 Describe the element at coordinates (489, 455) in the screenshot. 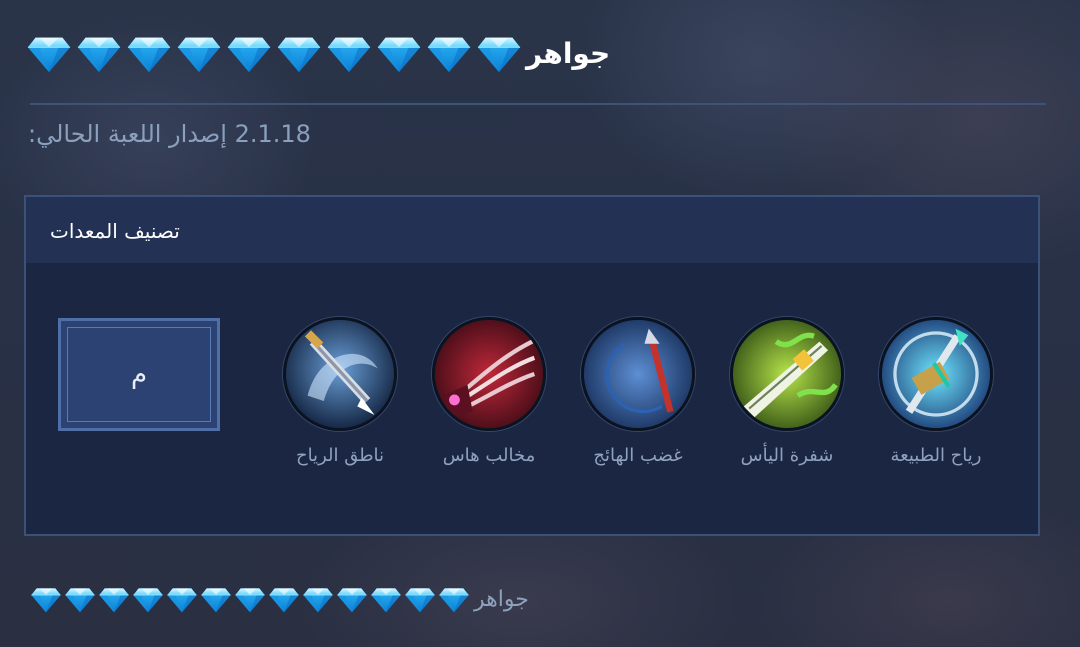

I see `item-label: مخالب هاس` at that location.